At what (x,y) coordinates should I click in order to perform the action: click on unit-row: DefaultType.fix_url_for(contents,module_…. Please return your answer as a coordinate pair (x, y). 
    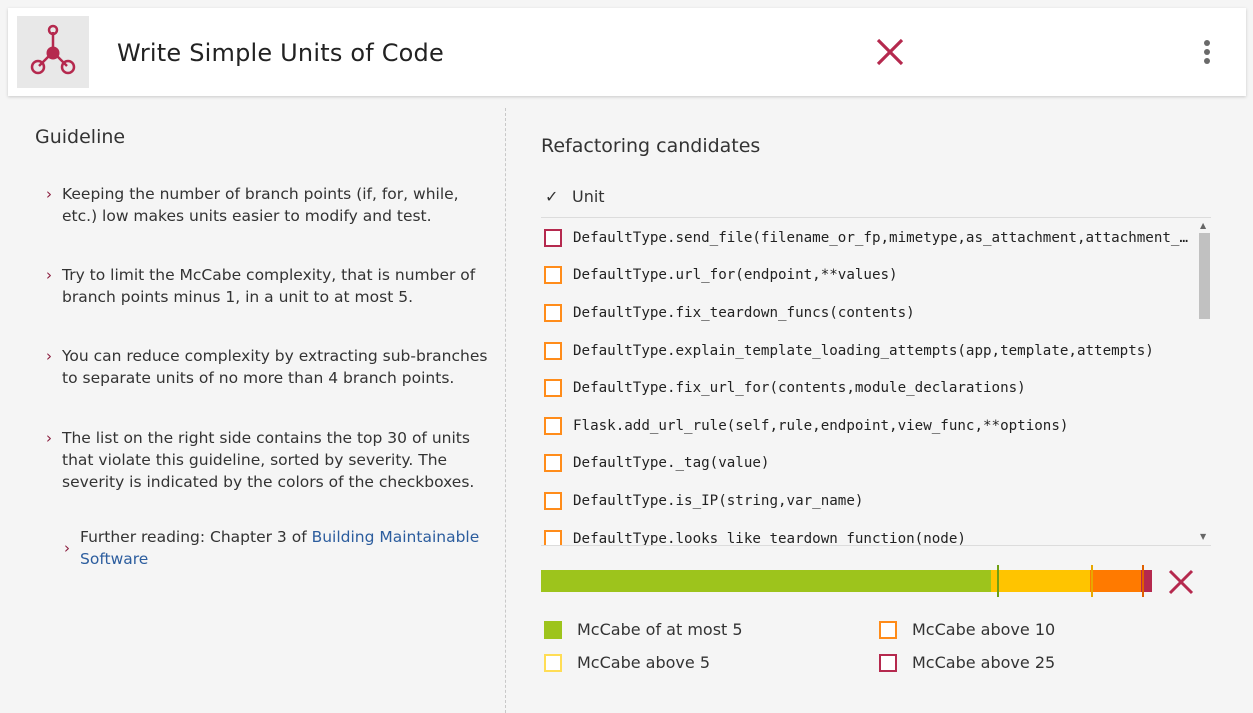
    Looking at the image, I should click on (868, 388).